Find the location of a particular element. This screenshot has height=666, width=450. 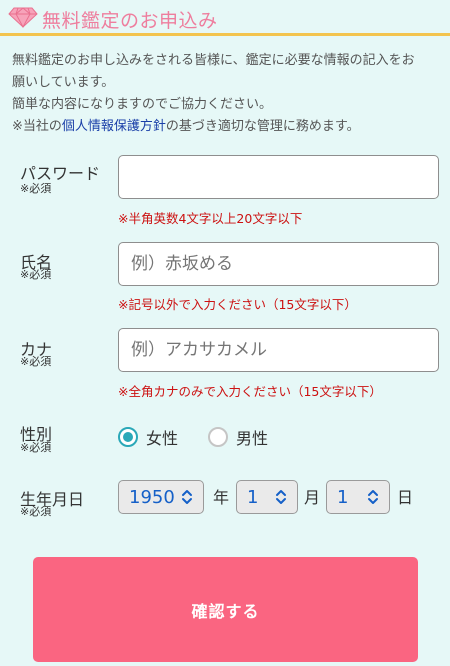

gender-radio-male: 男性 is located at coordinates (238, 437).